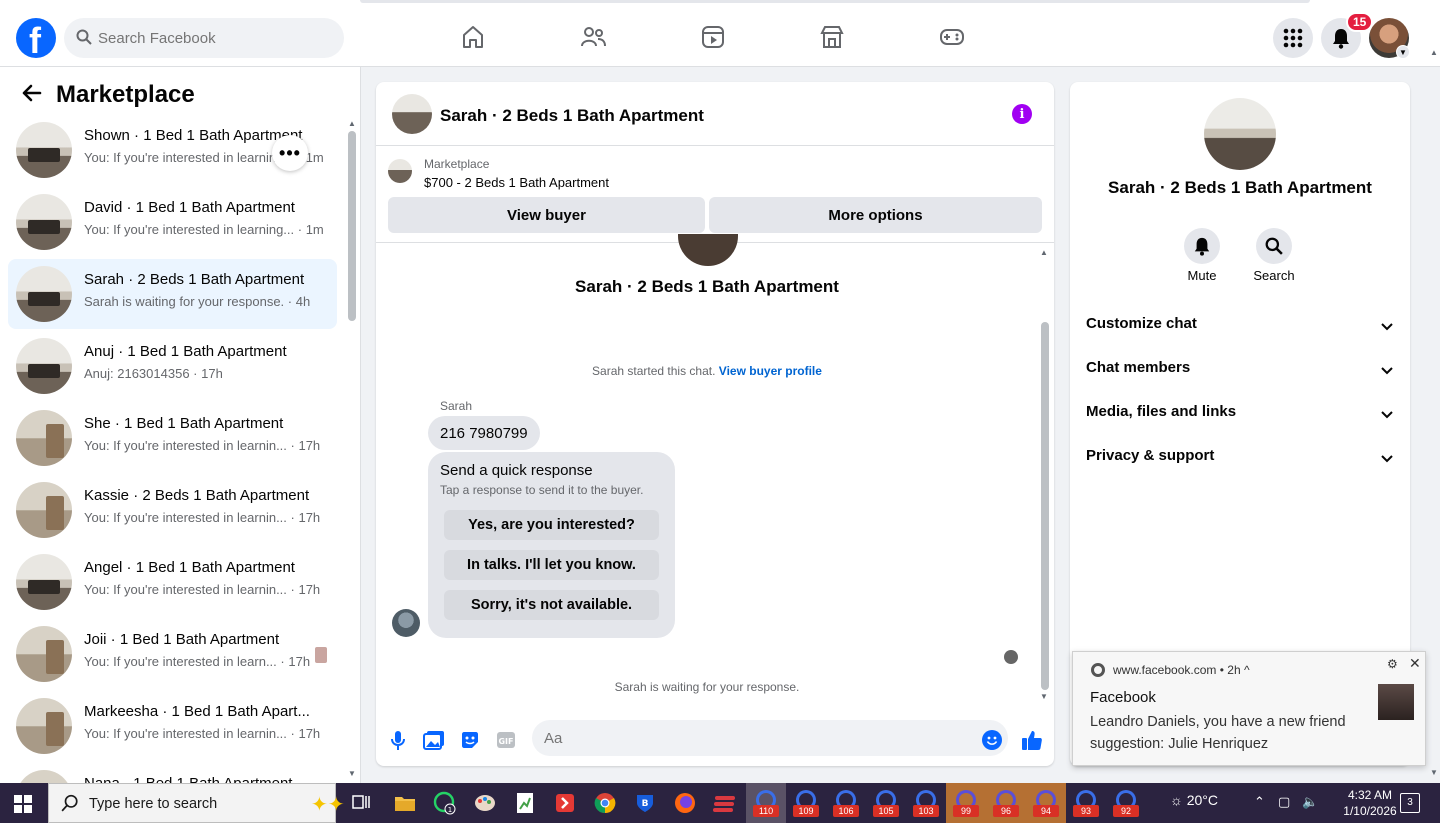 The width and height of the screenshot is (1440, 823). Describe the element at coordinates (1046, 811) in the screenshot. I see `app-counter: 94` at that location.